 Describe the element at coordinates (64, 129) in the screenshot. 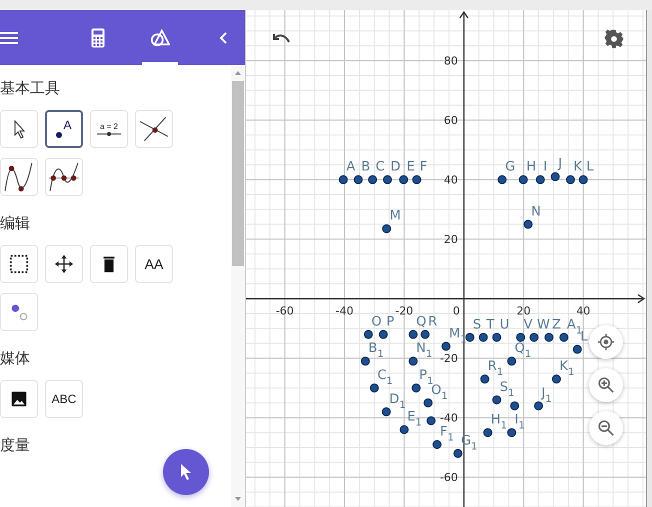

I see `point-tool-button: A` at that location.